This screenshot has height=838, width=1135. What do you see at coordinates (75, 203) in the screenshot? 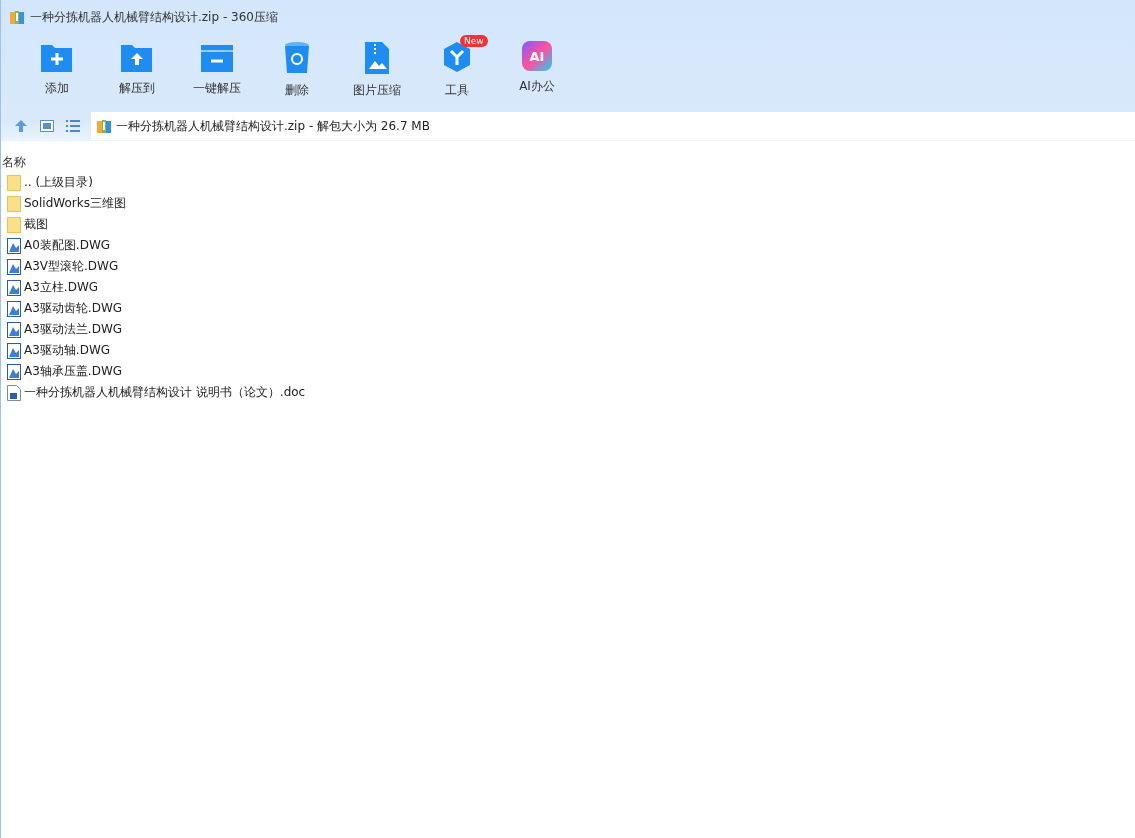
I see `file-name: SolidWorks三维图` at bounding box center [75, 203].